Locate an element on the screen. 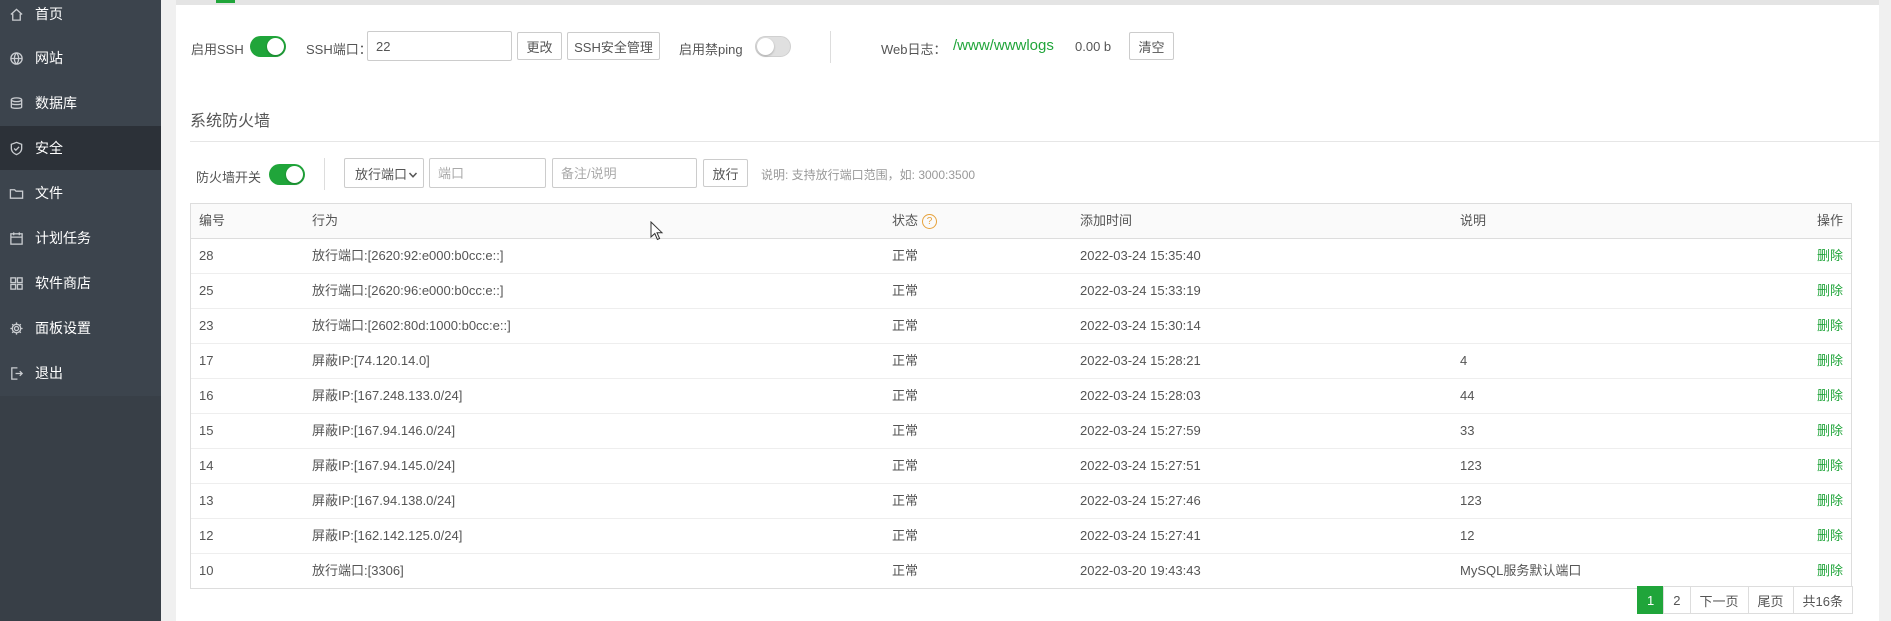 This screenshot has width=1891, height=621. page-1-button: 1 is located at coordinates (1651, 600).